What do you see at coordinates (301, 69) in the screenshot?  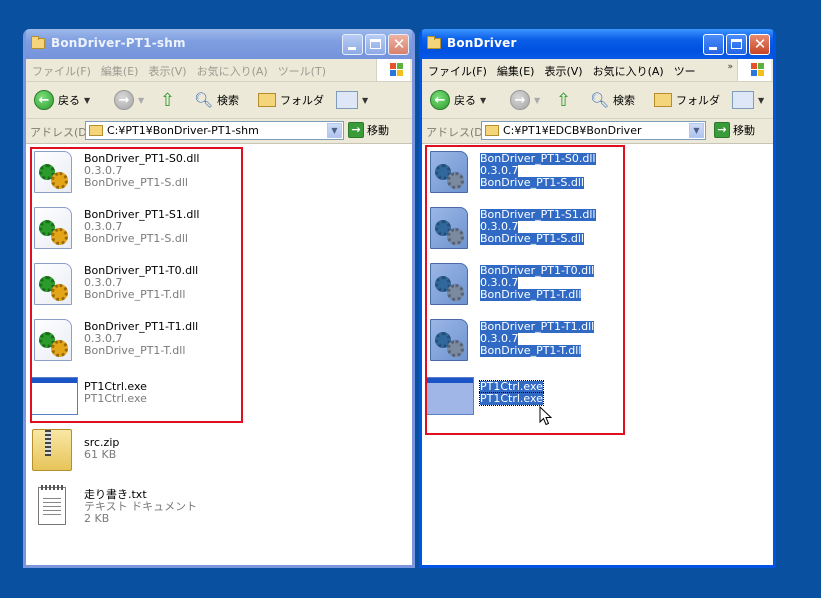 I see `menu-tools: ツール(T)` at bounding box center [301, 69].